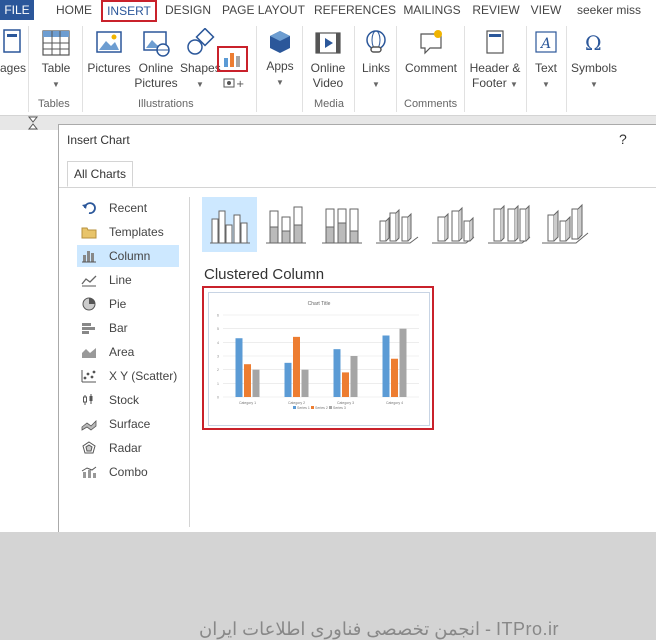  Describe the element at coordinates (100, 174) in the screenshot. I see `tab-all-charts: All Charts` at that location.